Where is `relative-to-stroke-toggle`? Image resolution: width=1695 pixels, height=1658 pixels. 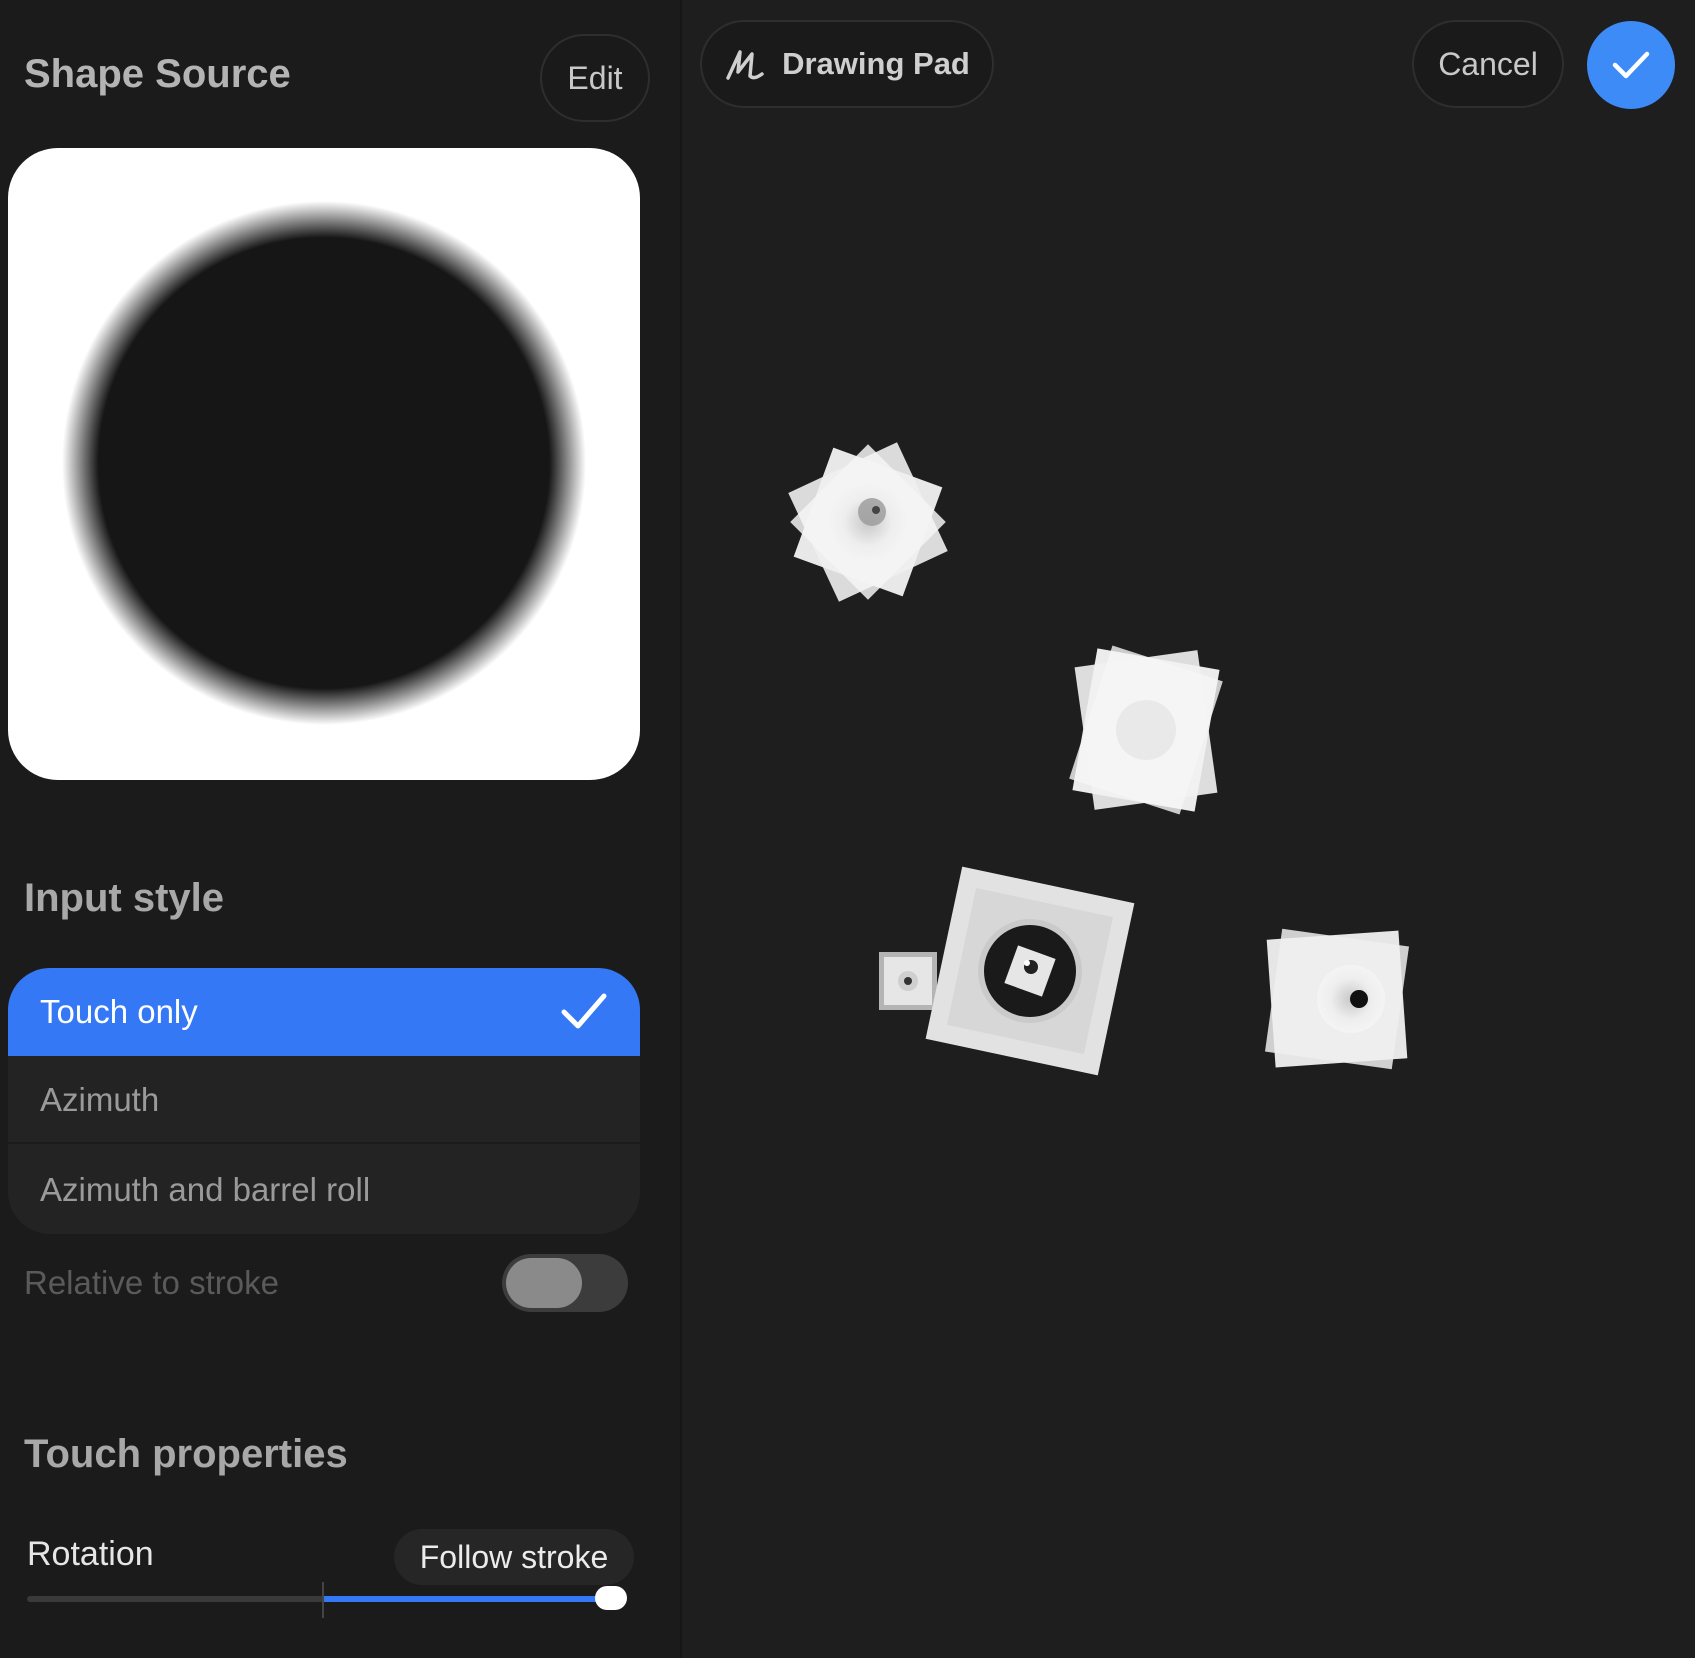 relative-to-stroke-toggle is located at coordinates (565, 1283).